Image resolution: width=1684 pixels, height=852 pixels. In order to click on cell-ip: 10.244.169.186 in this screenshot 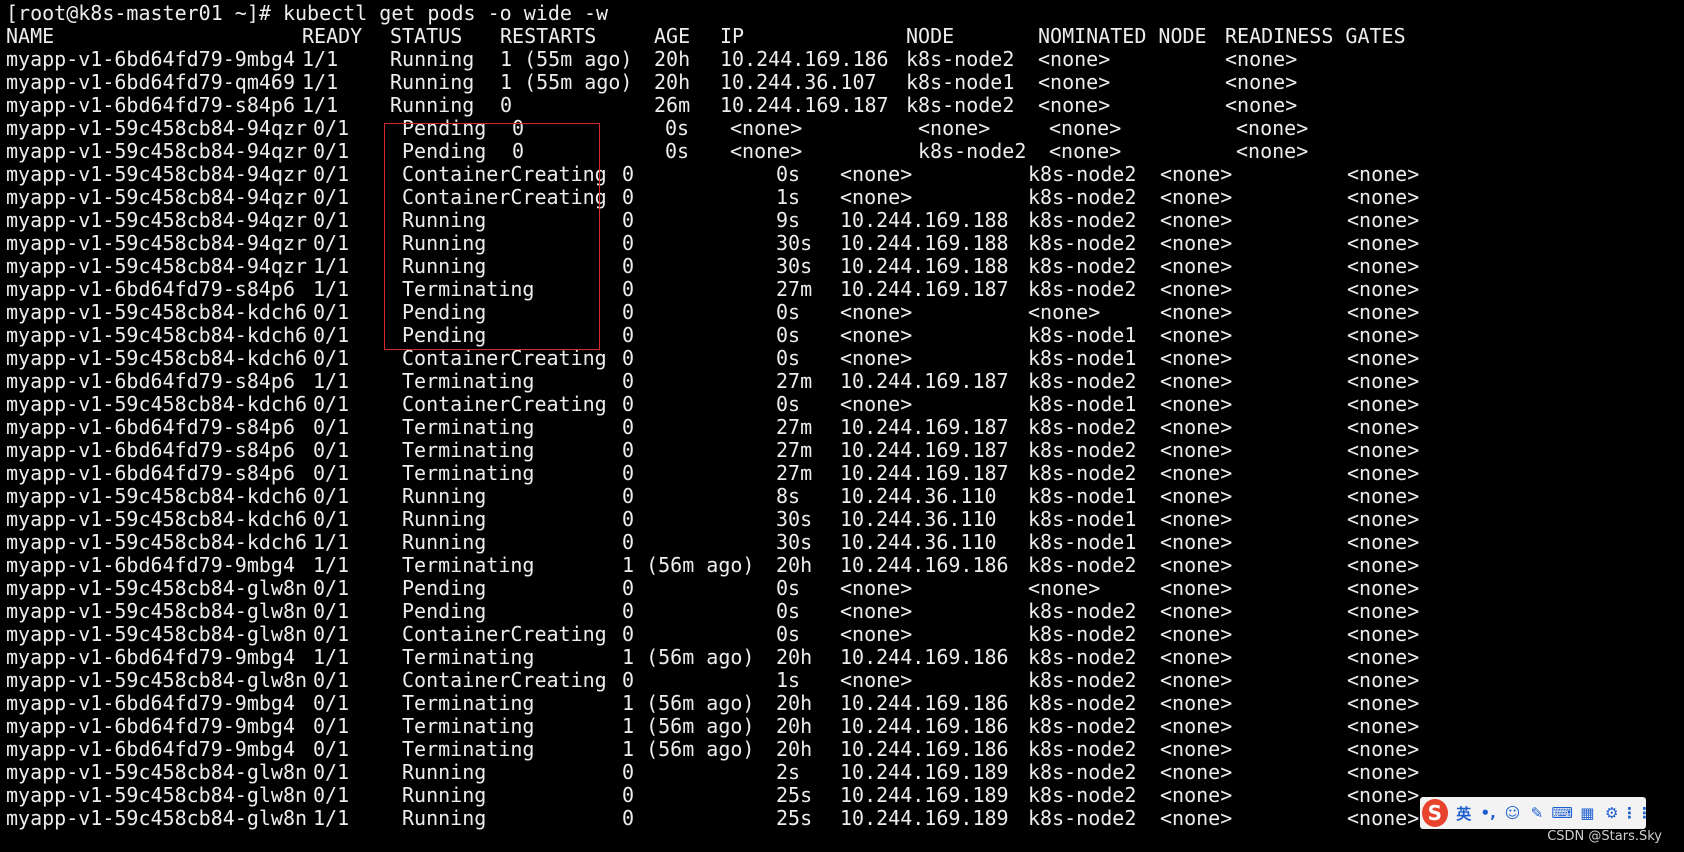, I will do `click(924, 749)`.